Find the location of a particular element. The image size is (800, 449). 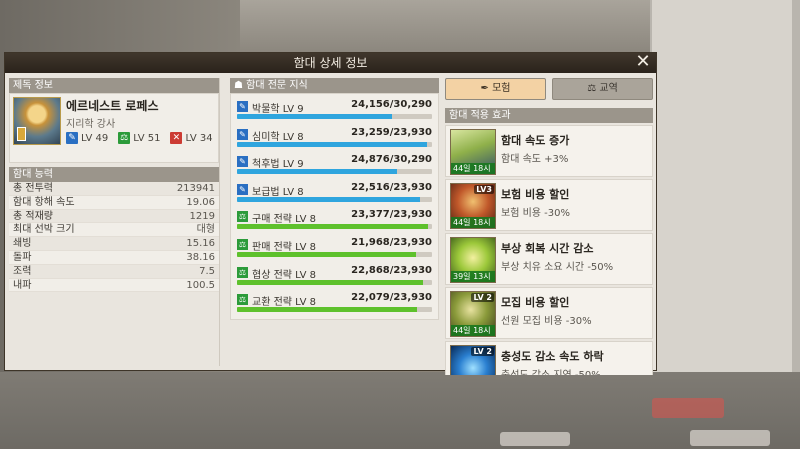

skill-name: 척후법 LV 9 is located at coordinates (278, 165).